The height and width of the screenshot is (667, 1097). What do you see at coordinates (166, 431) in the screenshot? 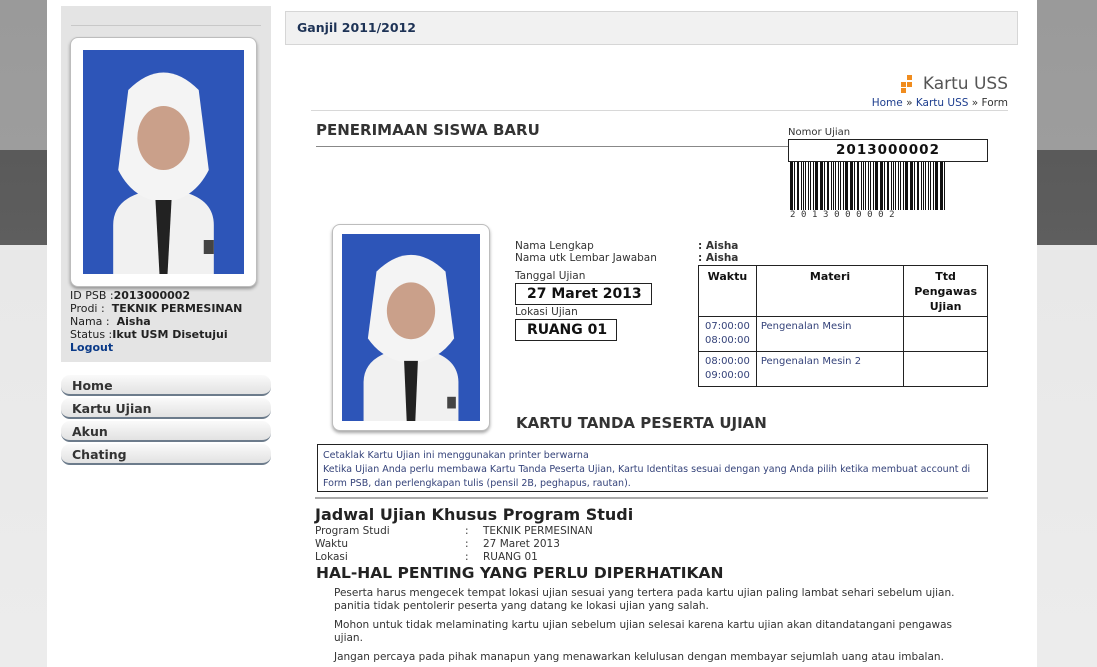
I see `sidebar-item-akun: Akun` at bounding box center [166, 431].